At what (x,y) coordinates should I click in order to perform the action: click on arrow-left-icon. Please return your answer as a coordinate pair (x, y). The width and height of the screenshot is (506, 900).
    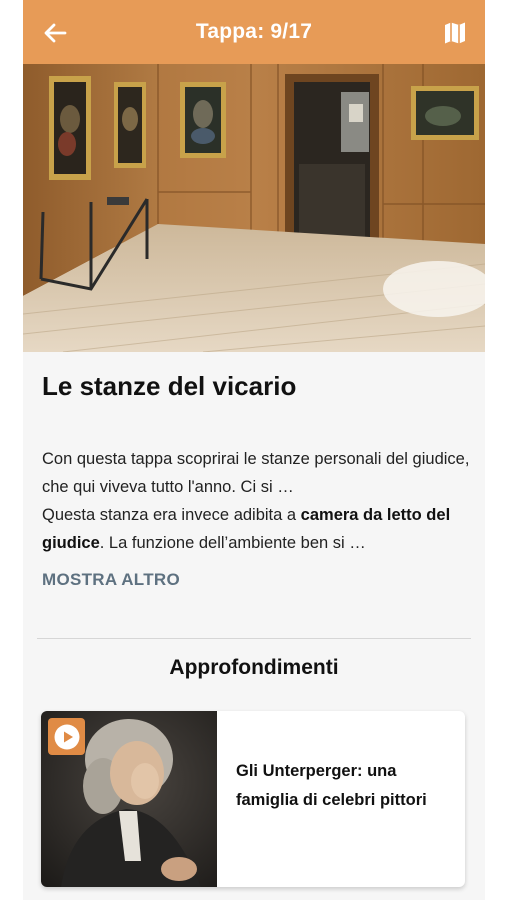
    Looking at the image, I should click on (55, 33).